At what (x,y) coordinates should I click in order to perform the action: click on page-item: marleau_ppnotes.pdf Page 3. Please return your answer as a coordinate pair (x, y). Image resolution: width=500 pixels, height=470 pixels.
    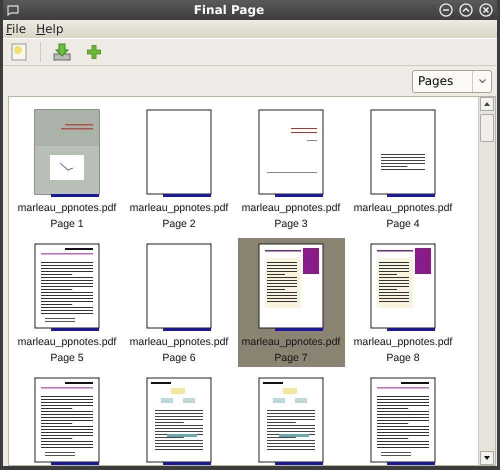
    Looking at the image, I should click on (291, 168).